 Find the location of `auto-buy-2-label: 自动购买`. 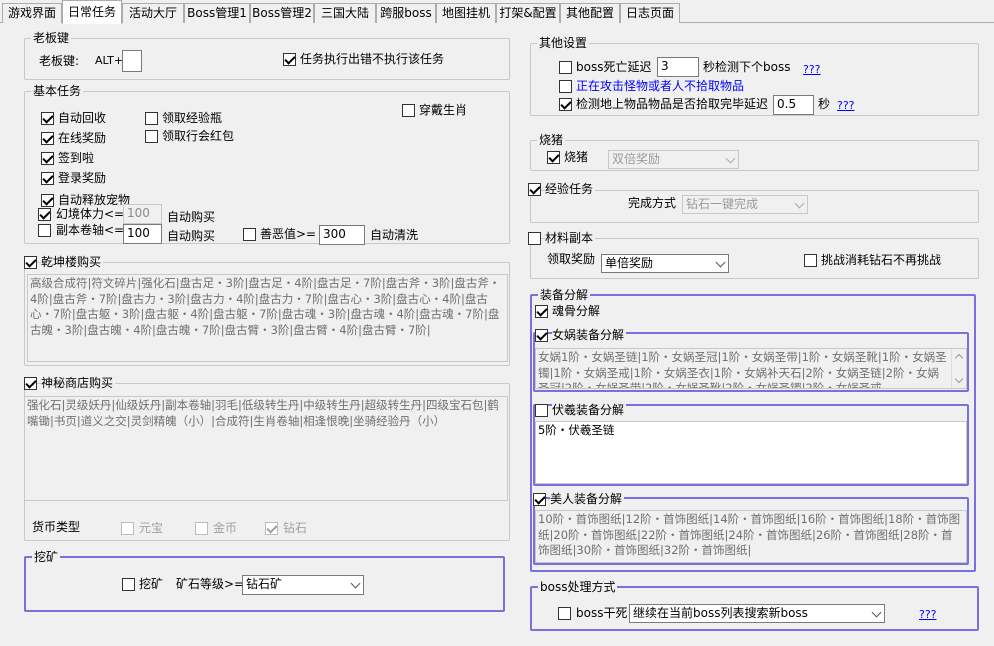

auto-buy-2-label: 自动购买 is located at coordinates (191, 236).